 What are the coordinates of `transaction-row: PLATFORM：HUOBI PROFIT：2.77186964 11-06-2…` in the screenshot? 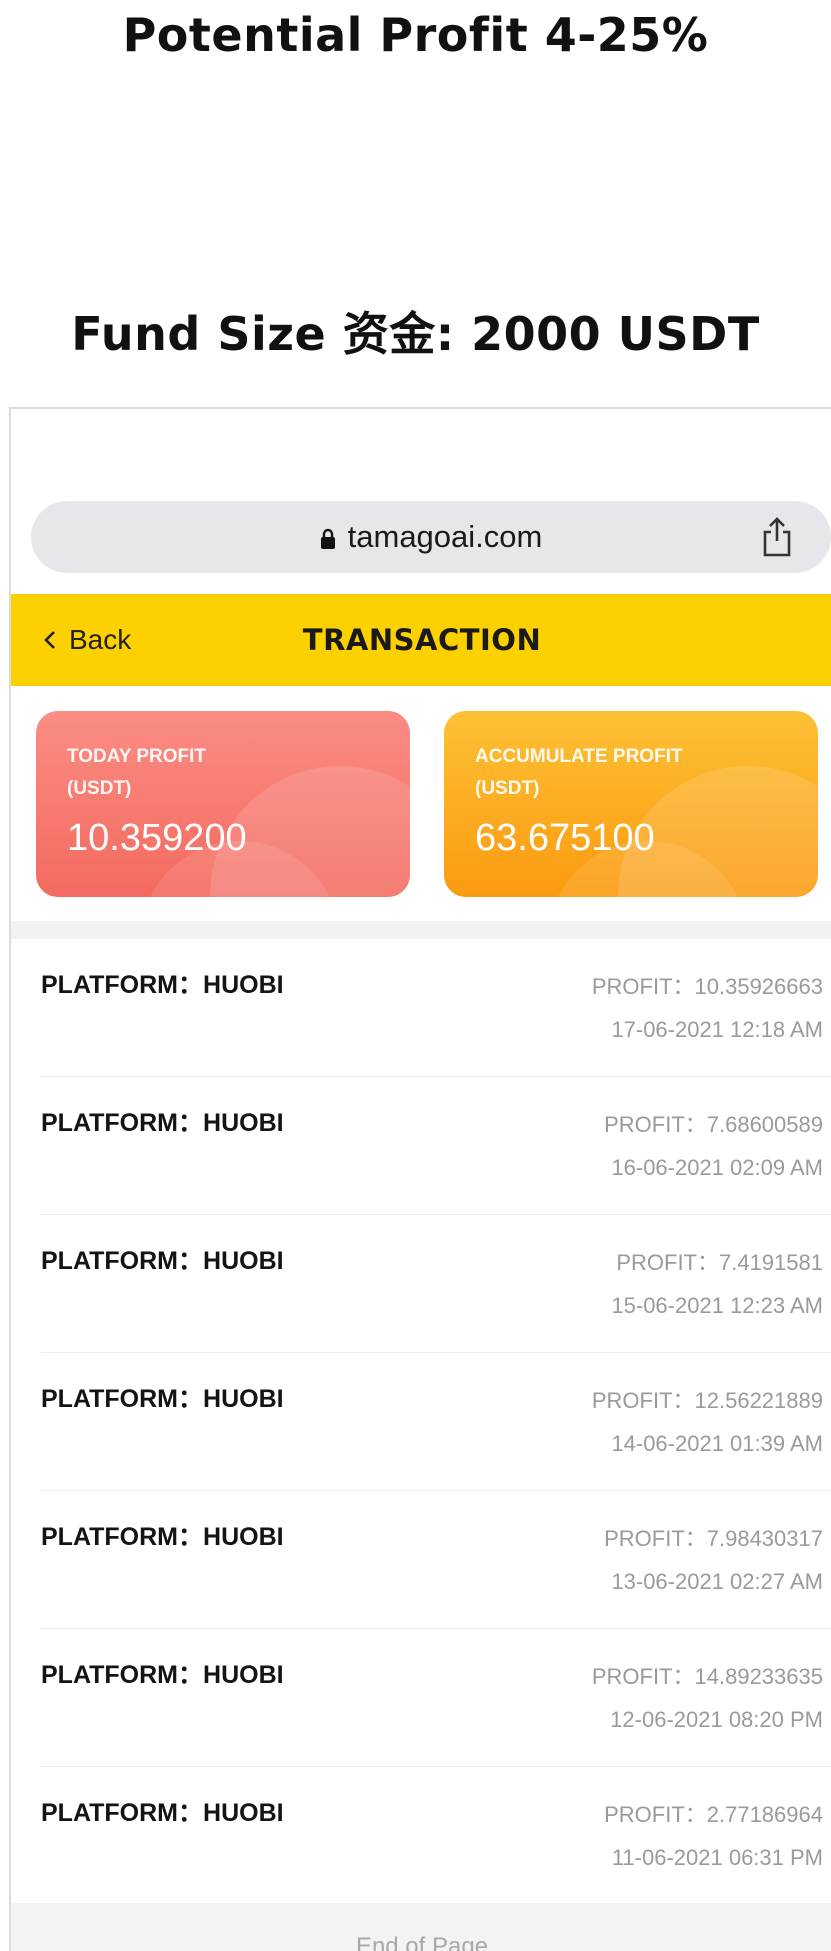 It's located at (436, 1835).